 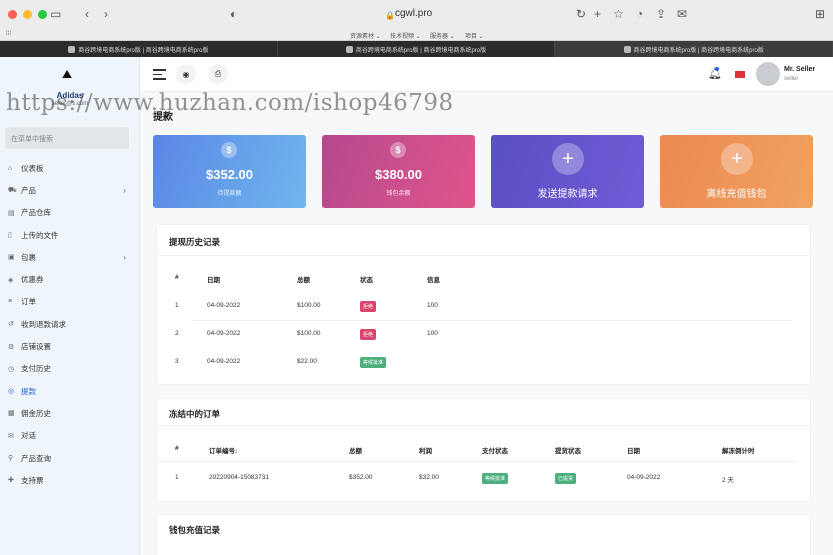 What do you see at coordinates (429, 477) in the screenshot?
I see `row-profit: $32.00` at bounding box center [429, 477].